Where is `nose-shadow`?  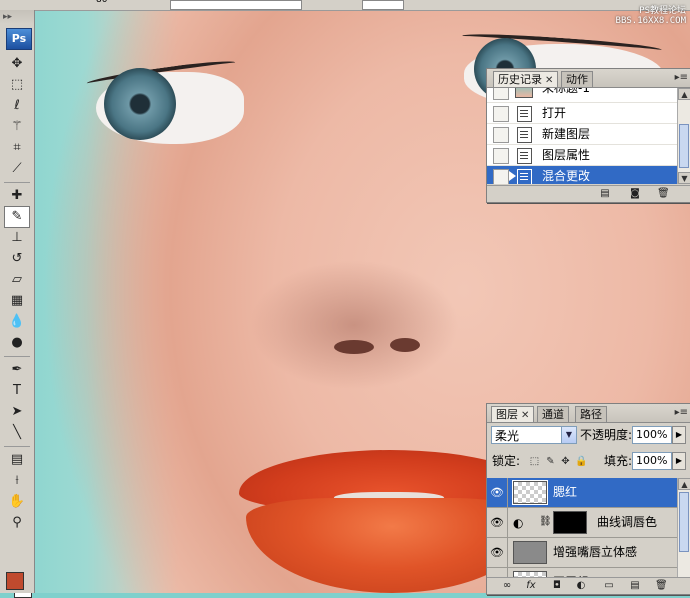 nose-shadow is located at coordinates (354, 325).